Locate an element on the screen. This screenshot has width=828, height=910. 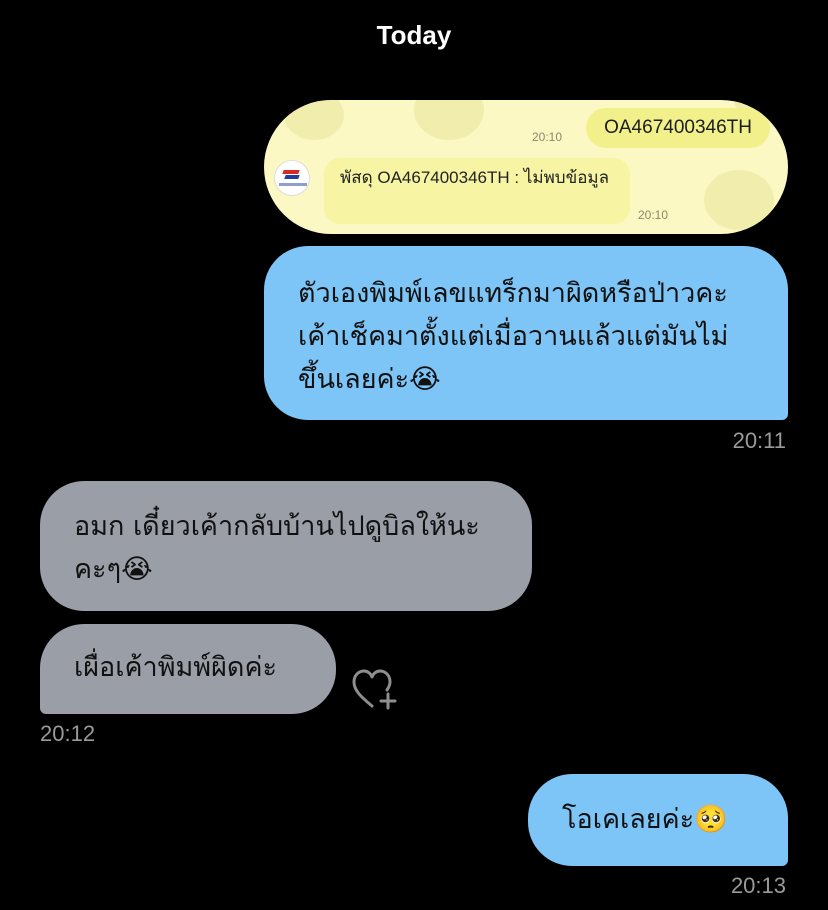
message-timestamp: 20:12 is located at coordinates (68, 733).